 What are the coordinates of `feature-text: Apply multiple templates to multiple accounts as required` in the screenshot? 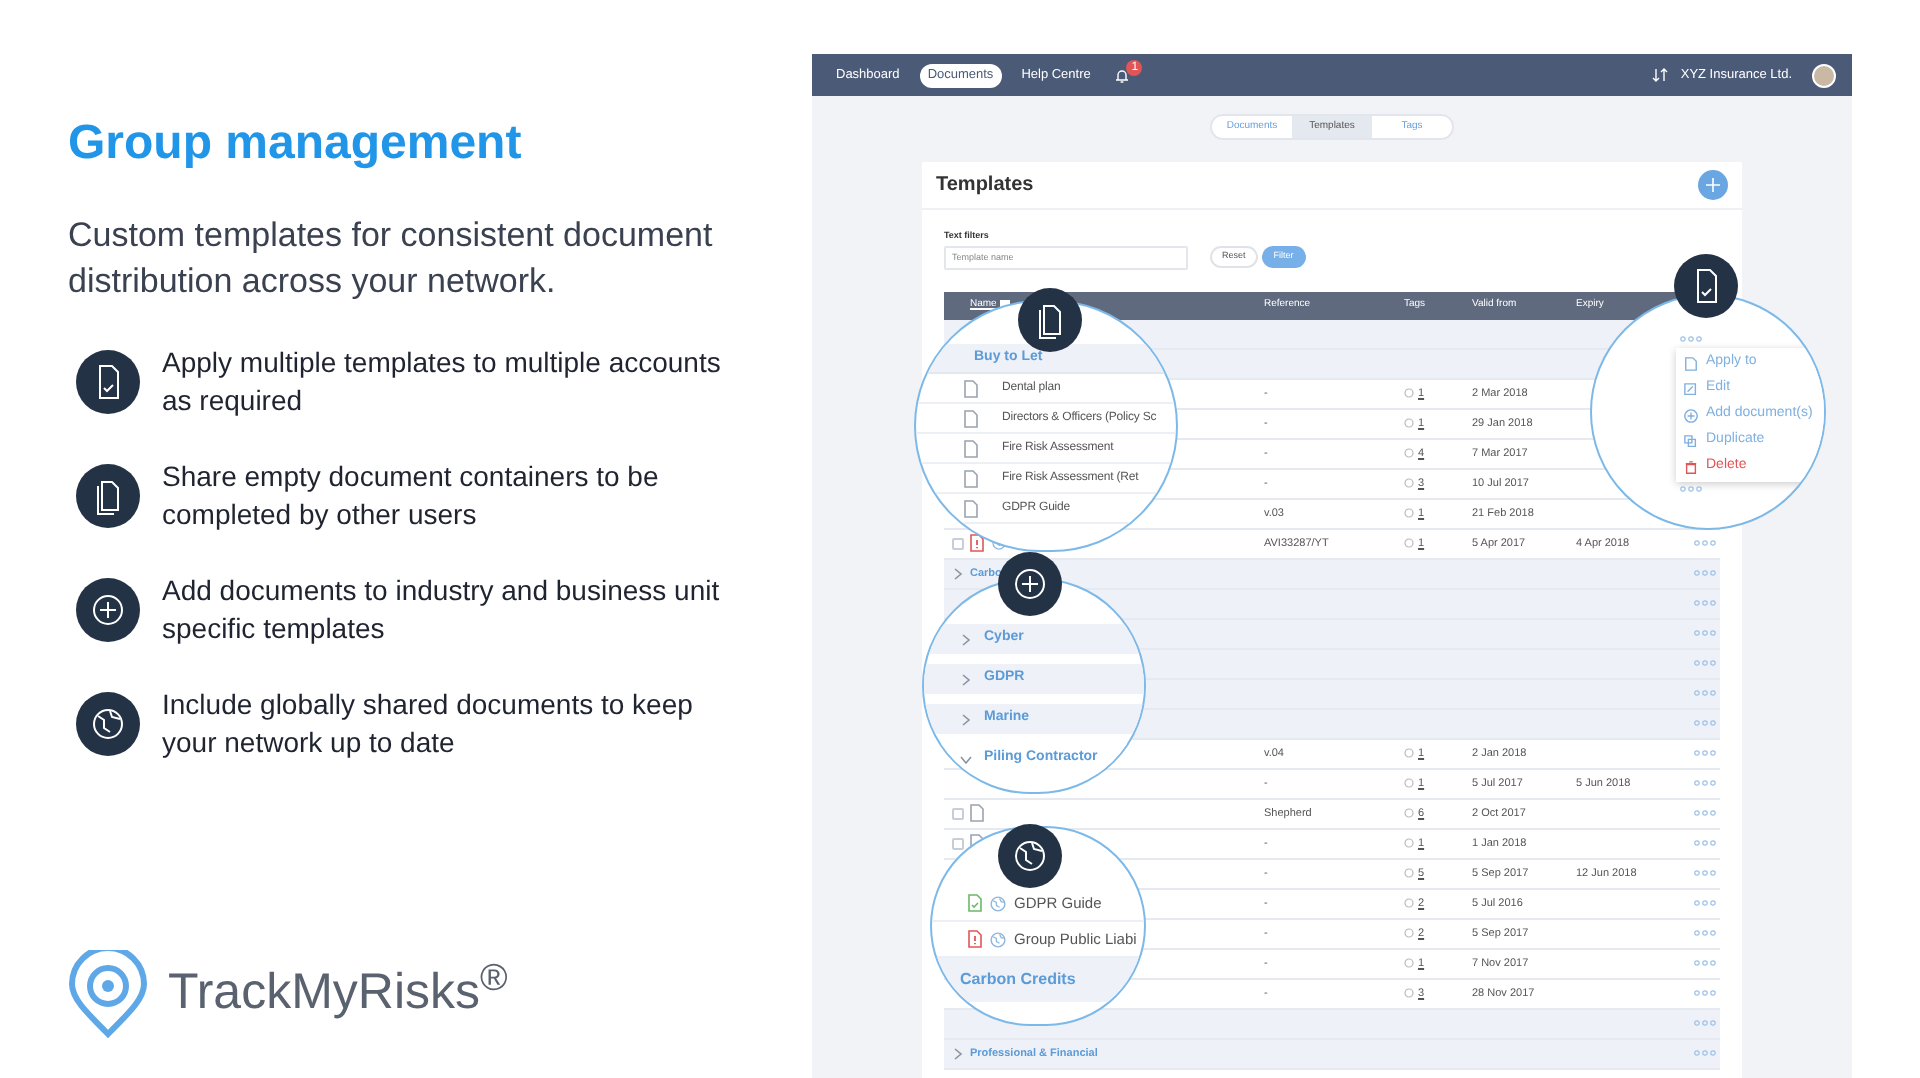 It's located at (442, 382).